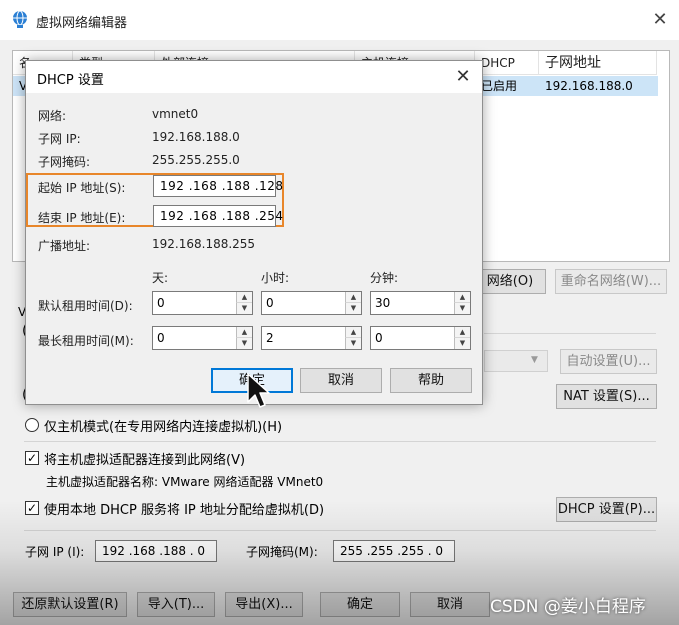  What do you see at coordinates (499, 86) in the screenshot?
I see `row-dhcp-cell: 已启用` at bounding box center [499, 86].